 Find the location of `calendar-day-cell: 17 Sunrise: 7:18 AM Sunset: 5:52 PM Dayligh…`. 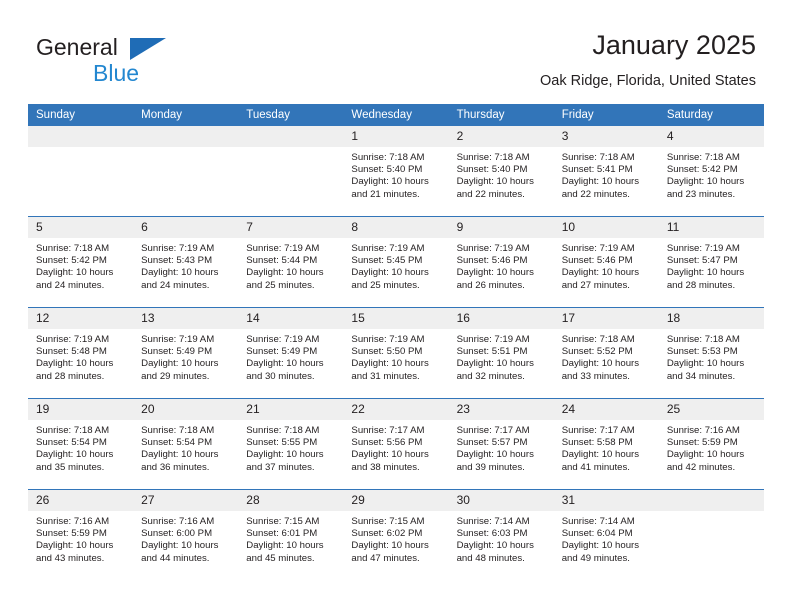

calendar-day-cell: 17 Sunrise: 7:18 AM Sunset: 5:52 PM Dayligh… is located at coordinates (606, 353).